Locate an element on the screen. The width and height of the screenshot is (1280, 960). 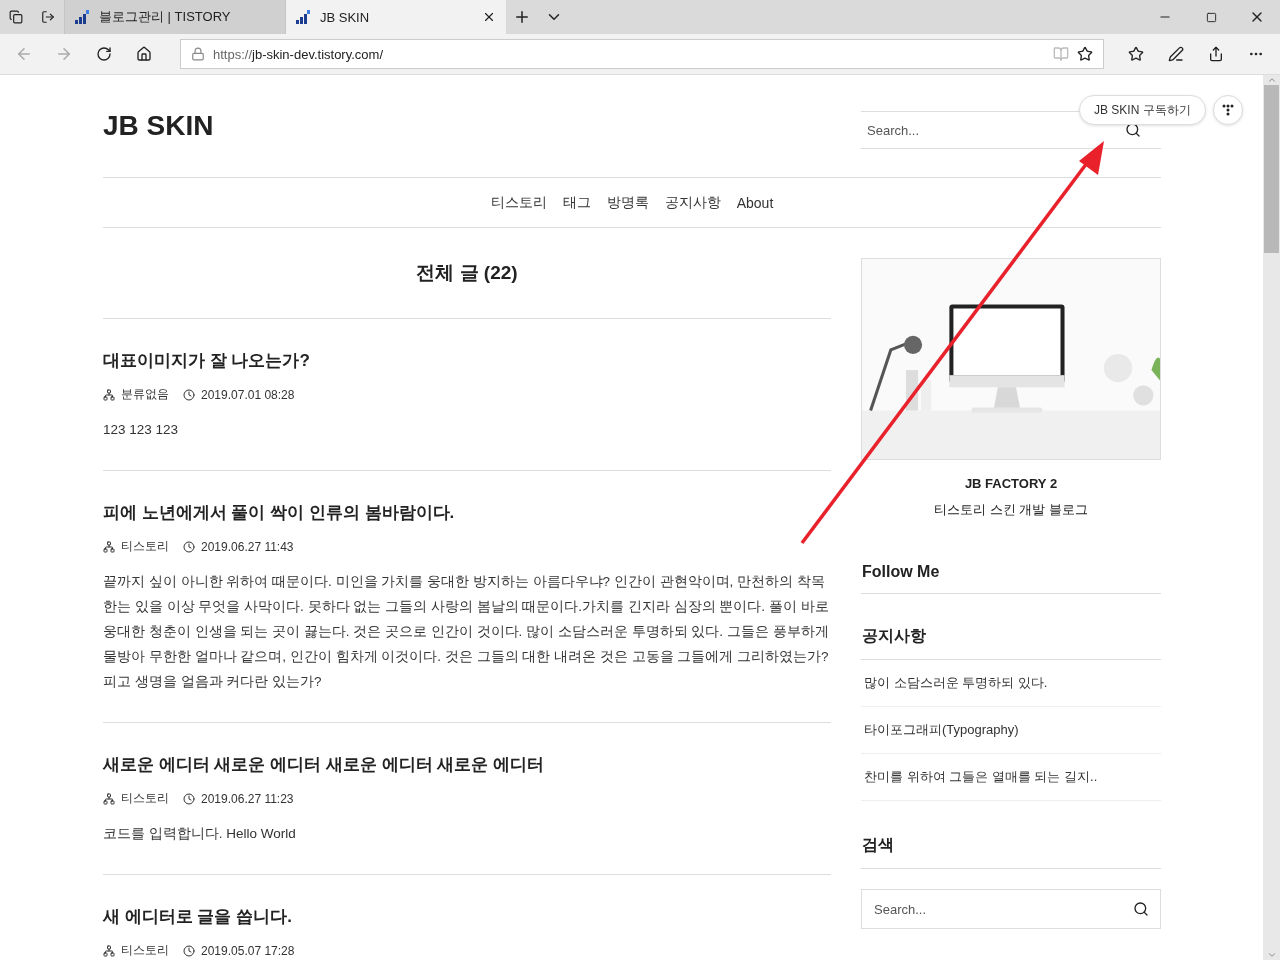
menu-dots-icon is located at coordinates (1228, 110).